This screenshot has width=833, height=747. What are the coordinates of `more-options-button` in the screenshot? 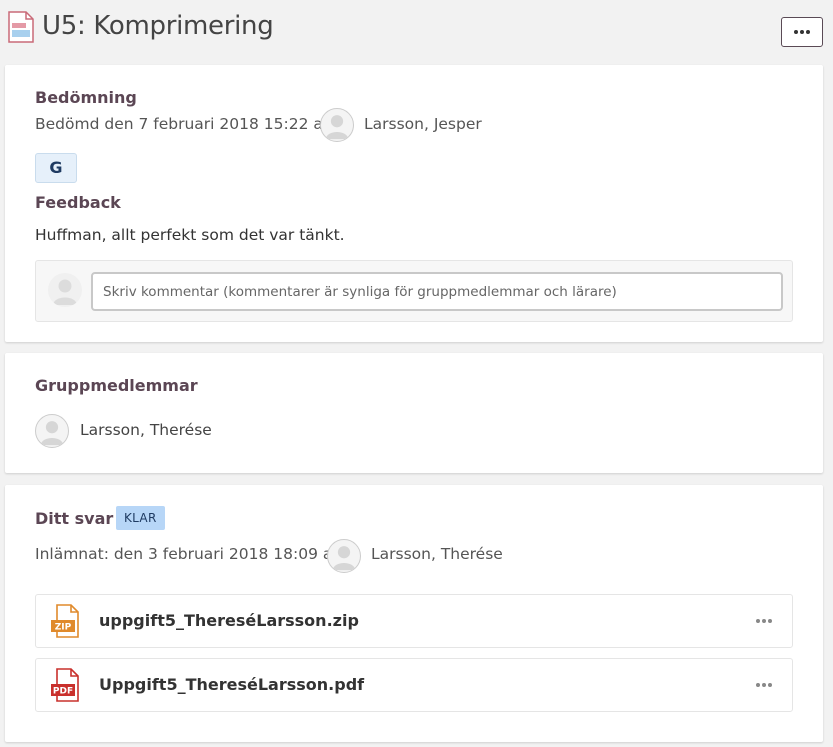 It's located at (802, 32).